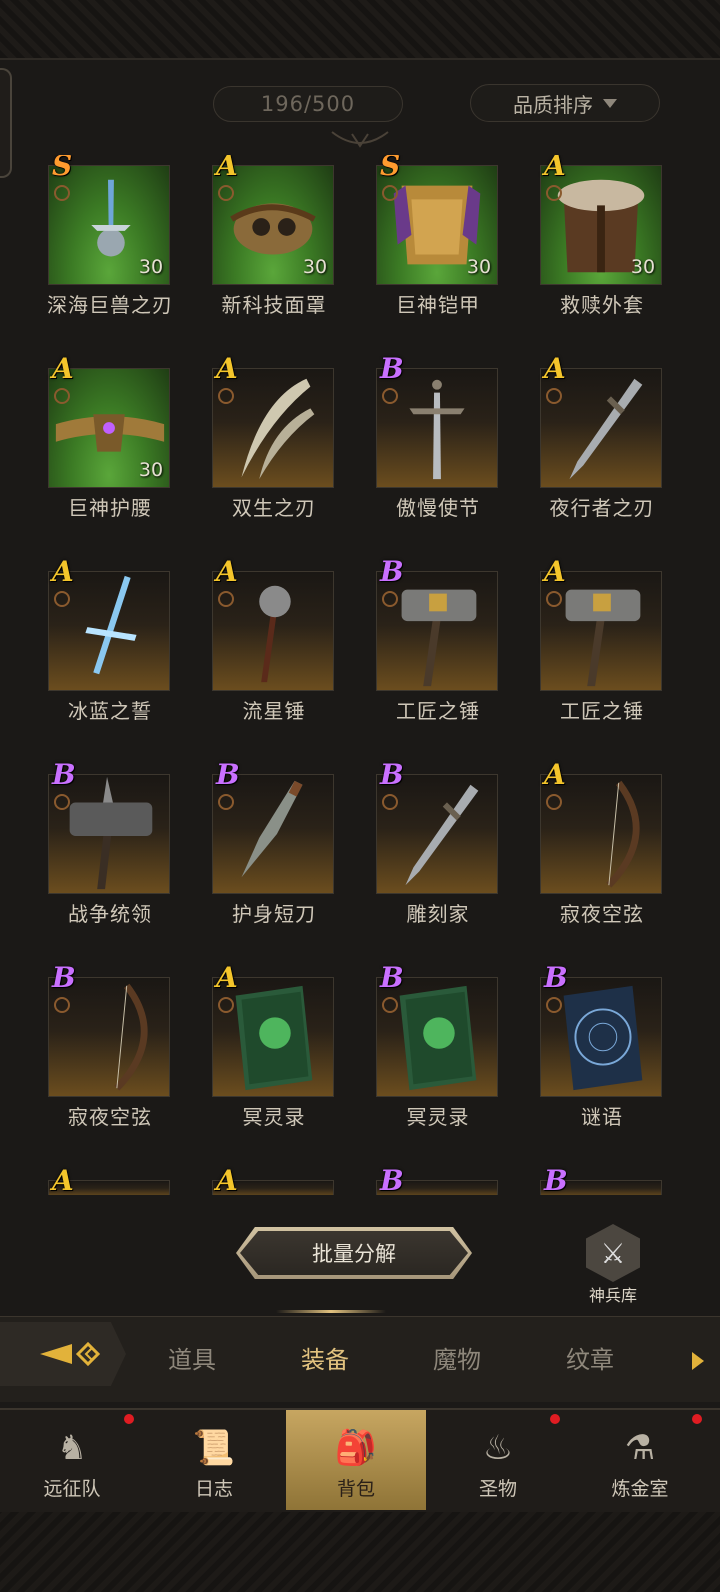 The width and height of the screenshot is (720, 1592). What do you see at coordinates (110, 255) in the screenshot?
I see `inventory-slot: S 30 深海巨兽之刃` at bounding box center [110, 255].